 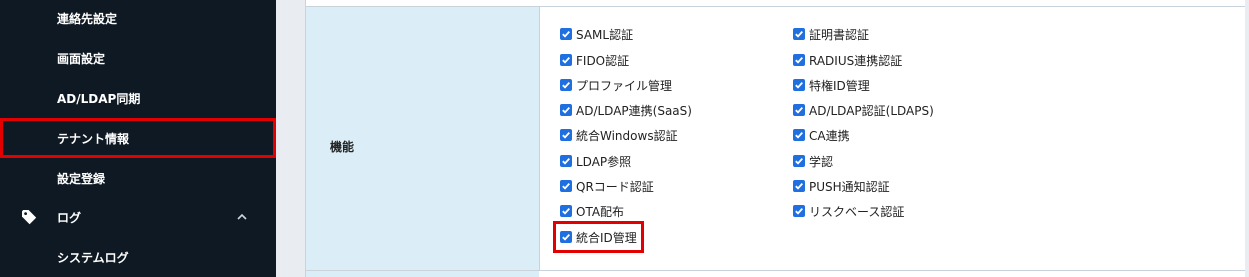 What do you see at coordinates (857, 211) in the screenshot?
I see `feature-label: リスクベース認証` at bounding box center [857, 211].